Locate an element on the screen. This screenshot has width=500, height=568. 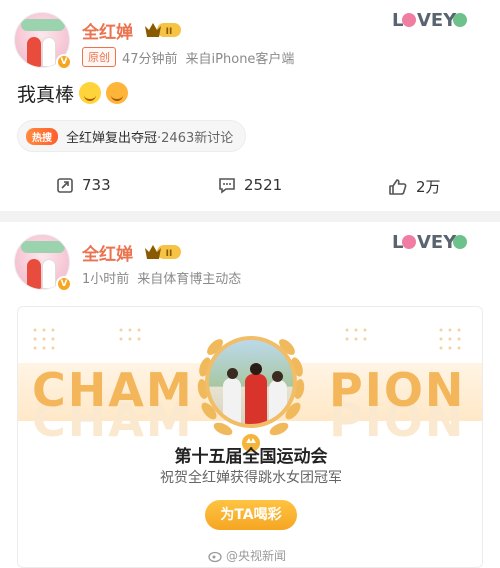
post-time: 1小时前 is located at coordinates (106, 279).